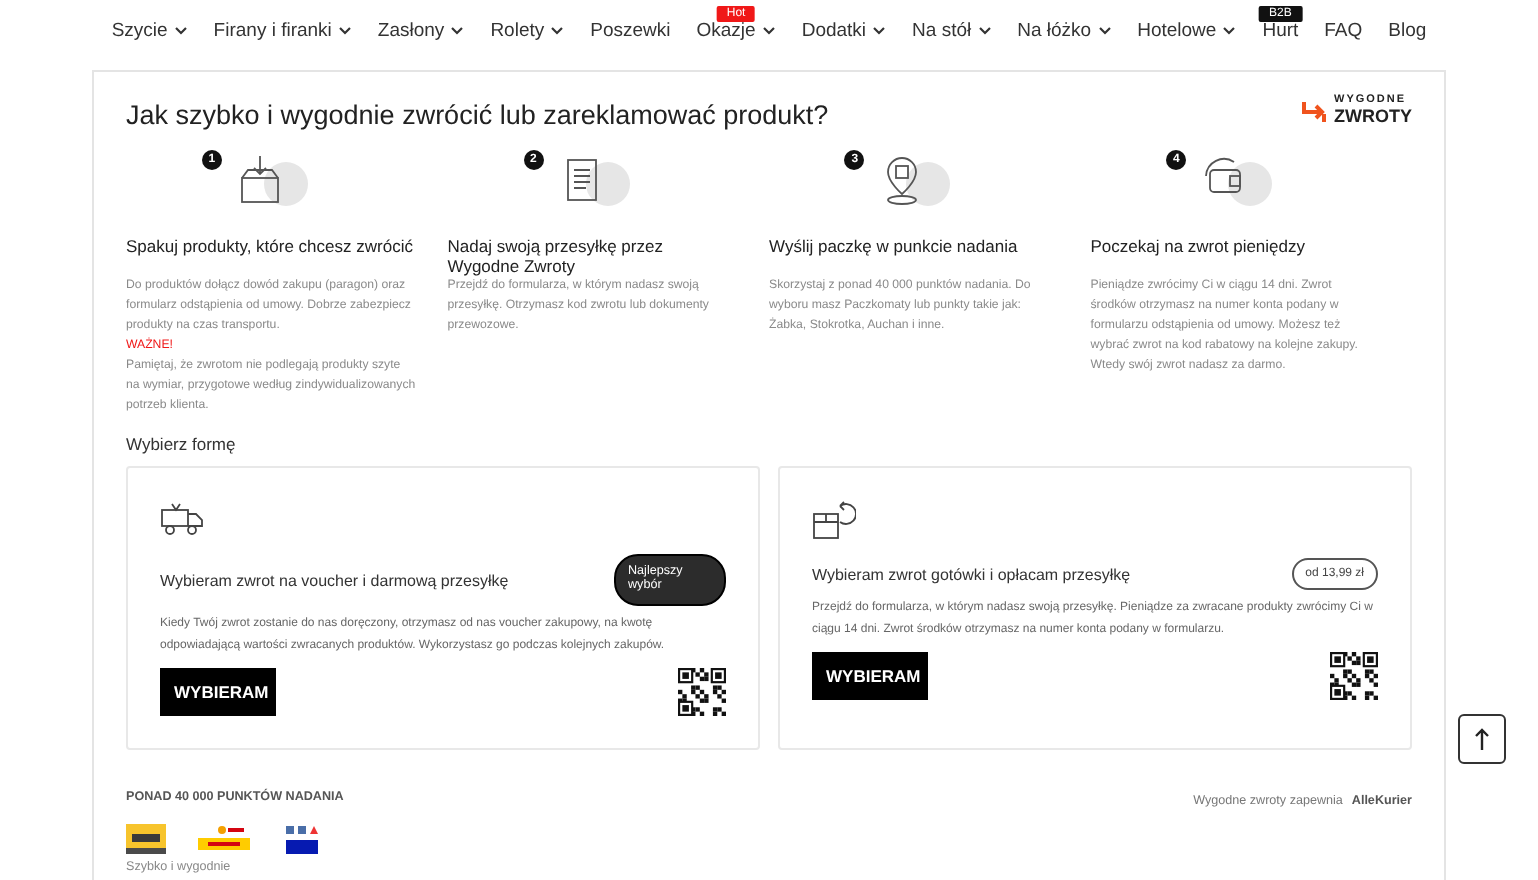 This screenshot has width=1538, height=880. What do you see at coordinates (971, 574) in the screenshot?
I see `option-title: Wybieram zwrot gotówki i opłacam przesyłkę` at bounding box center [971, 574].